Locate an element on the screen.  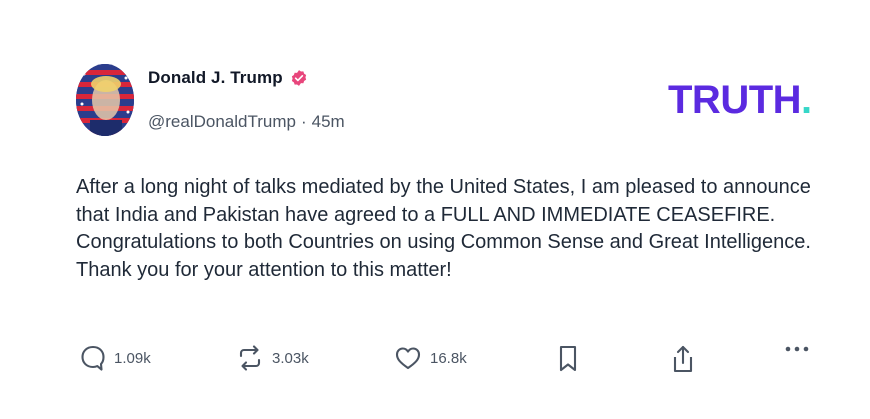
author-handle: @realDonaldTrump is located at coordinates (222, 122).